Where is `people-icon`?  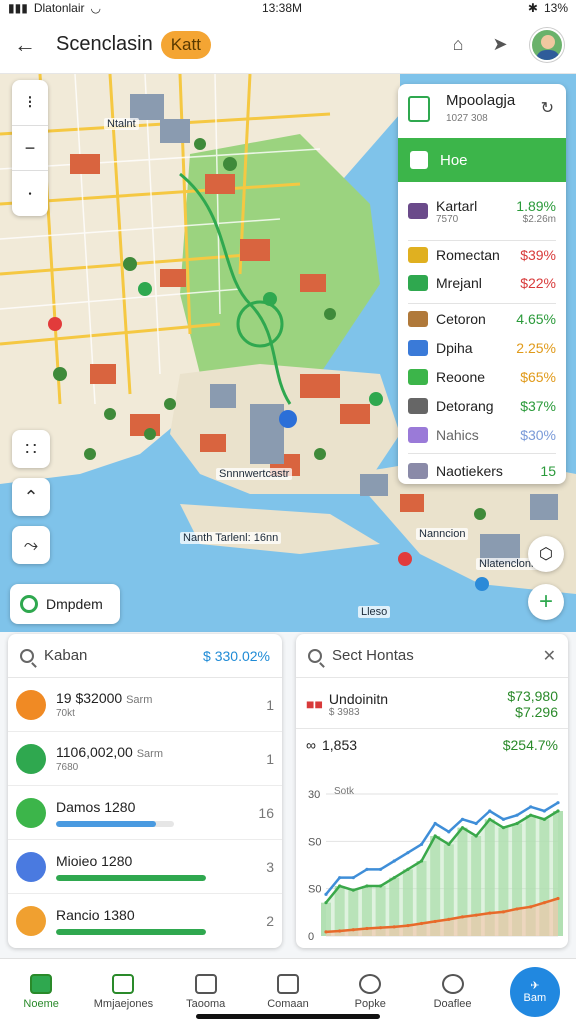 people-icon is located at coordinates (418, 211).